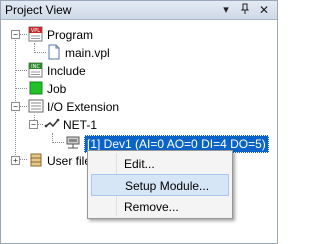  Describe the element at coordinates (36, 106) in the screenshot. I see `io-extension-icon` at that location.